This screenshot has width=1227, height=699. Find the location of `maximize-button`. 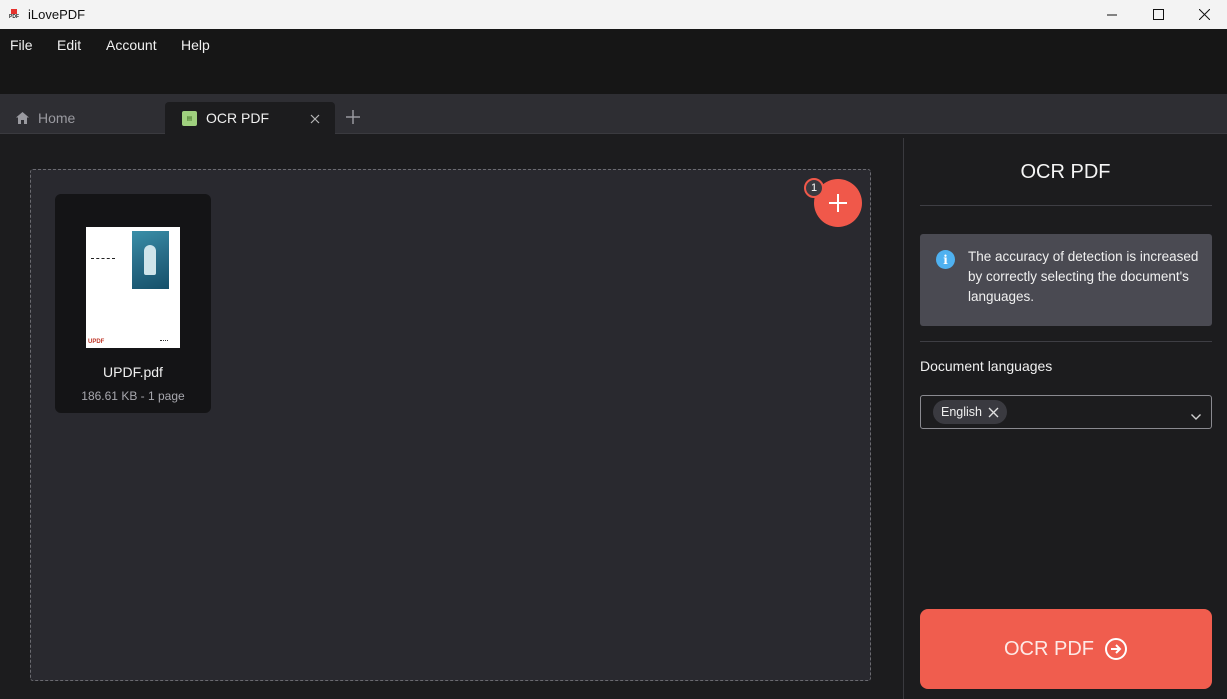

maximize-button is located at coordinates (1158, 14).